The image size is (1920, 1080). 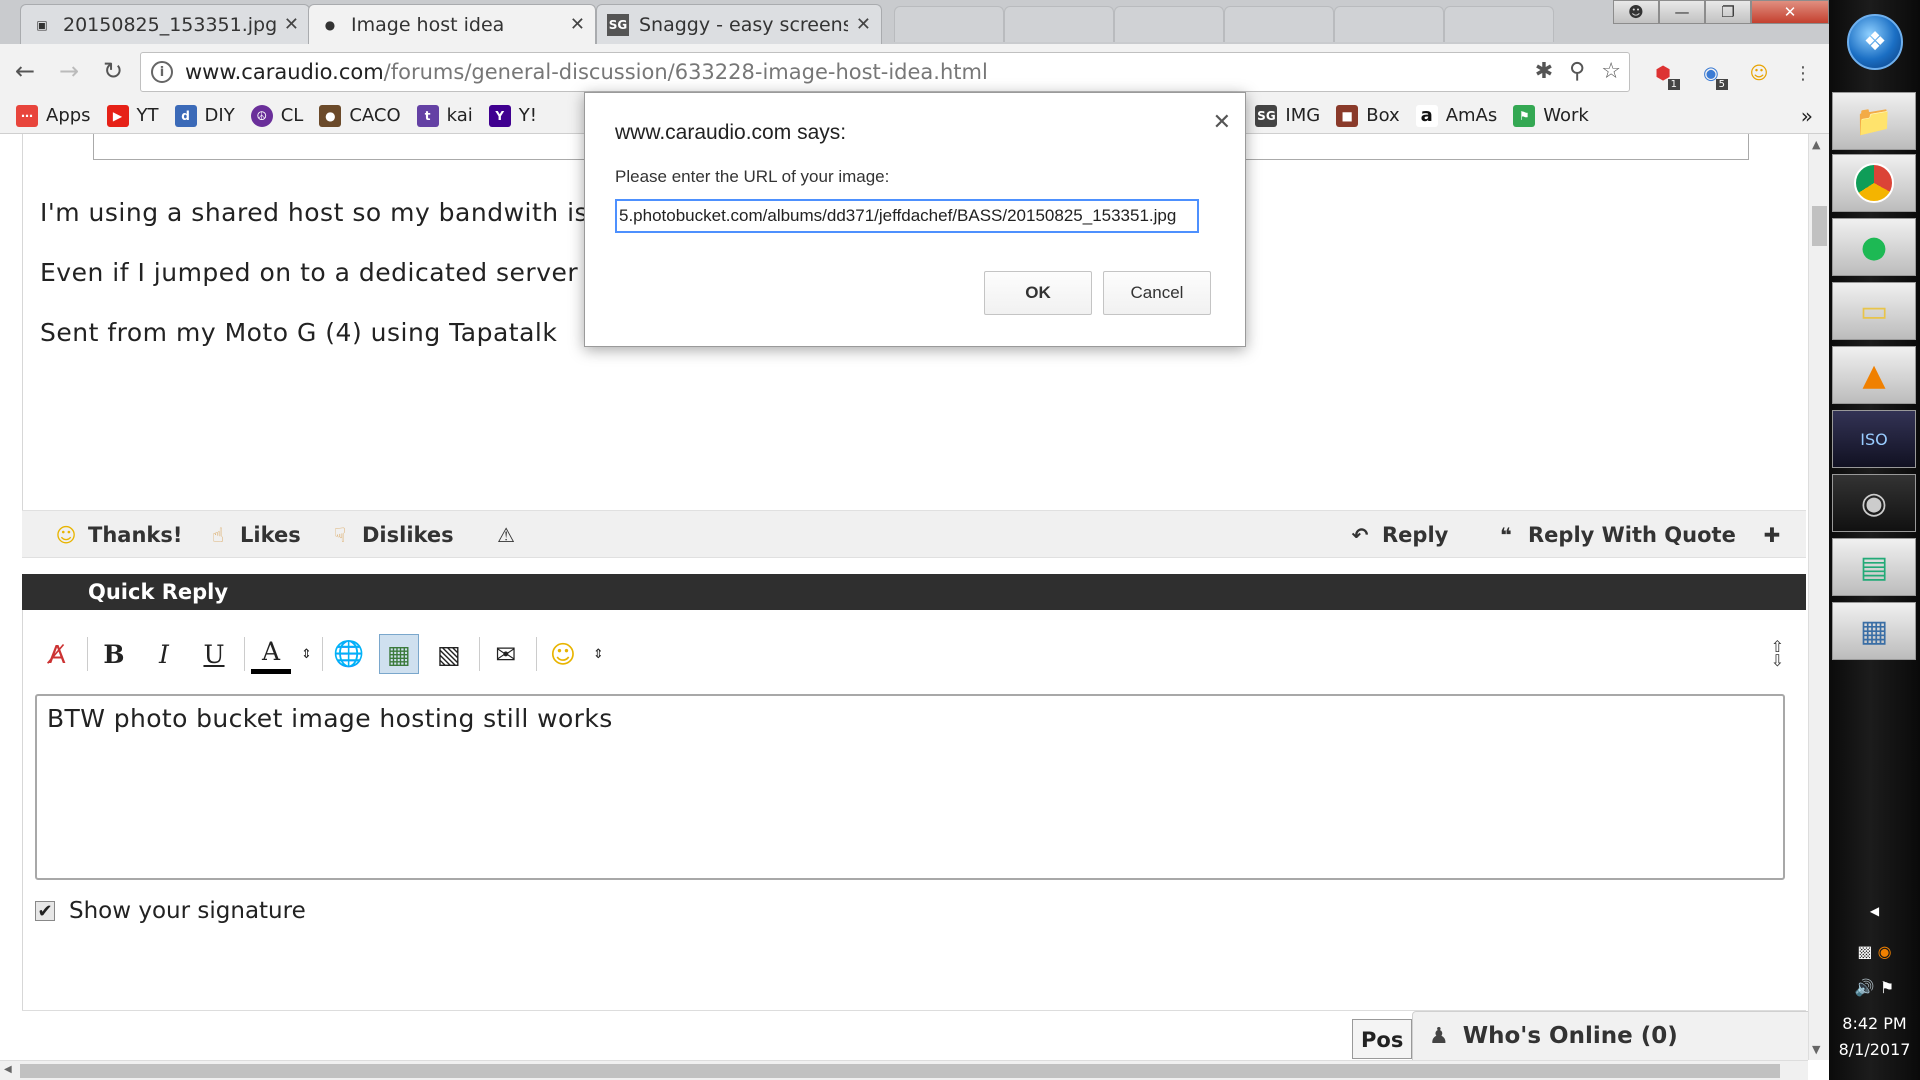 I want to click on reply-with-quote-button: ❝ Reply With Quote, so click(x=1614, y=535).